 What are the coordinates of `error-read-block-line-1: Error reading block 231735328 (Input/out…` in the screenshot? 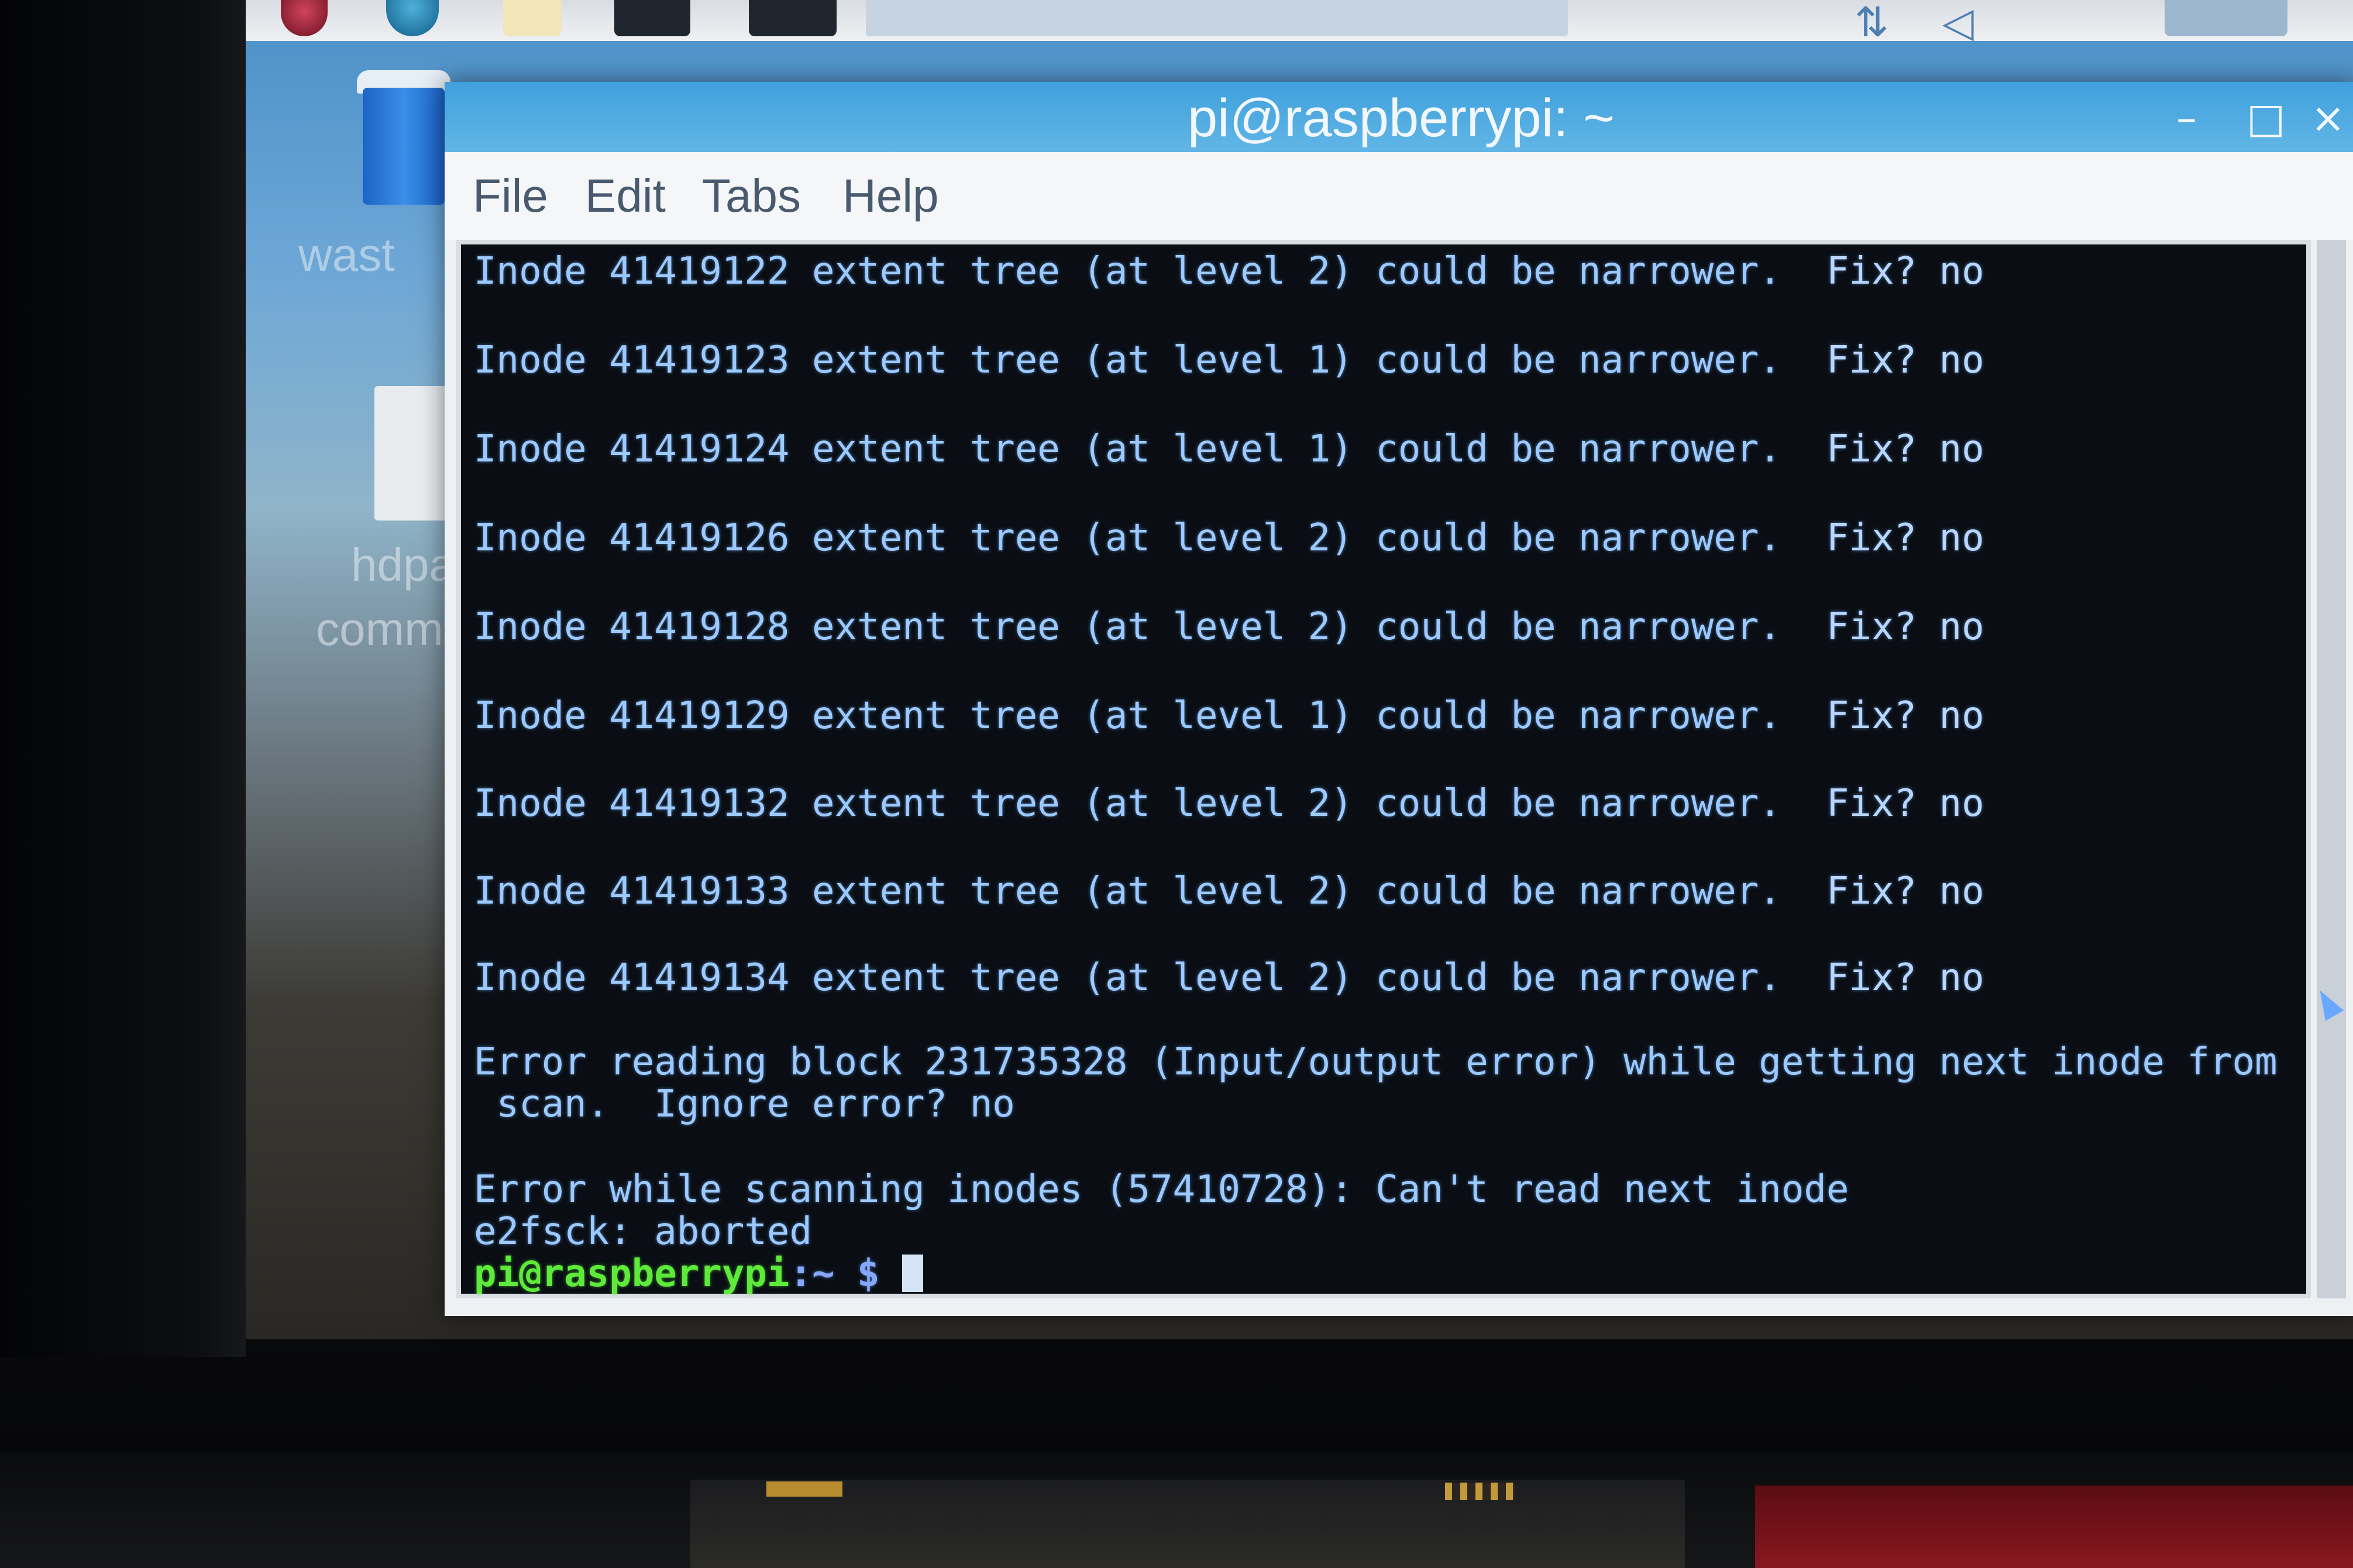 It's located at (1376, 1062).